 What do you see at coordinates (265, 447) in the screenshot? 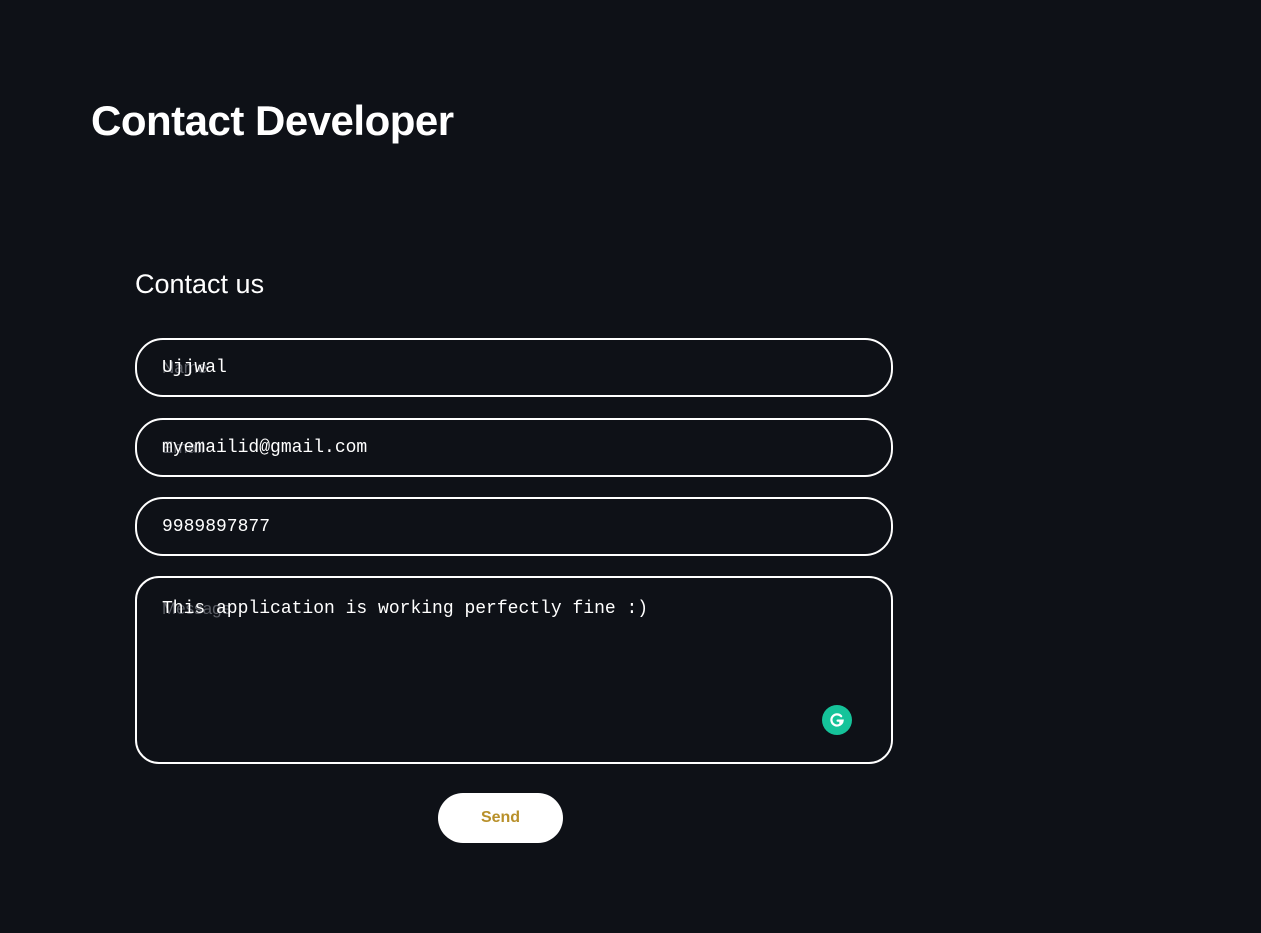
I see `email-value: myemailid@gmail.com` at bounding box center [265, 447].